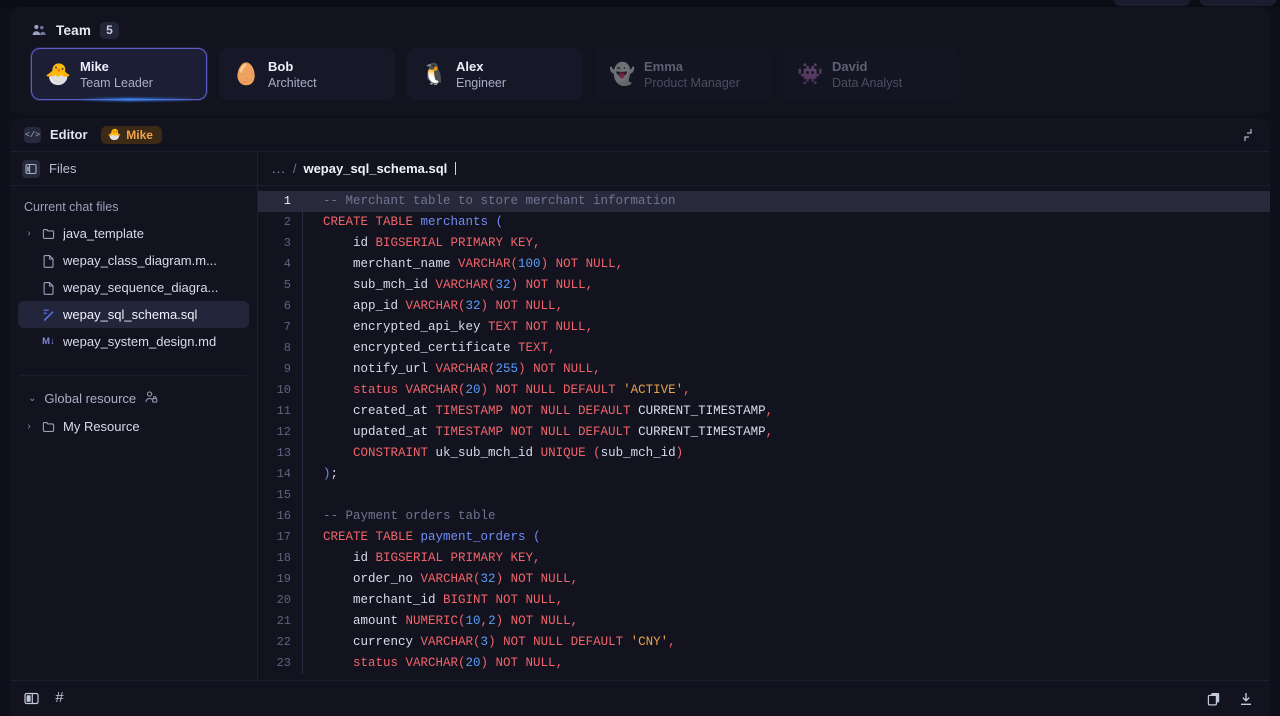  I want to click on offscreen-chip-b, so click(1238, 3).